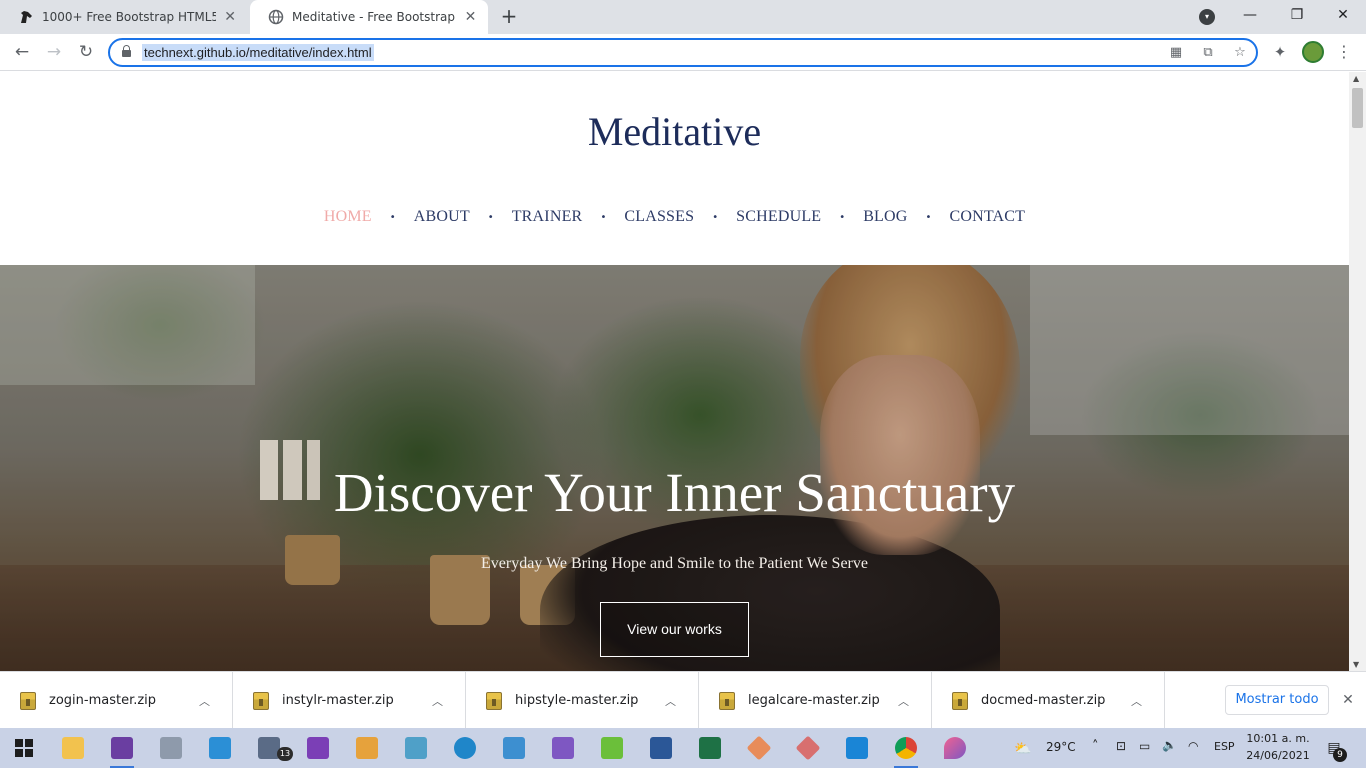 The image size is (1366, 768). I want to click on tab-search-icon: ▾, so click(1207, 17).